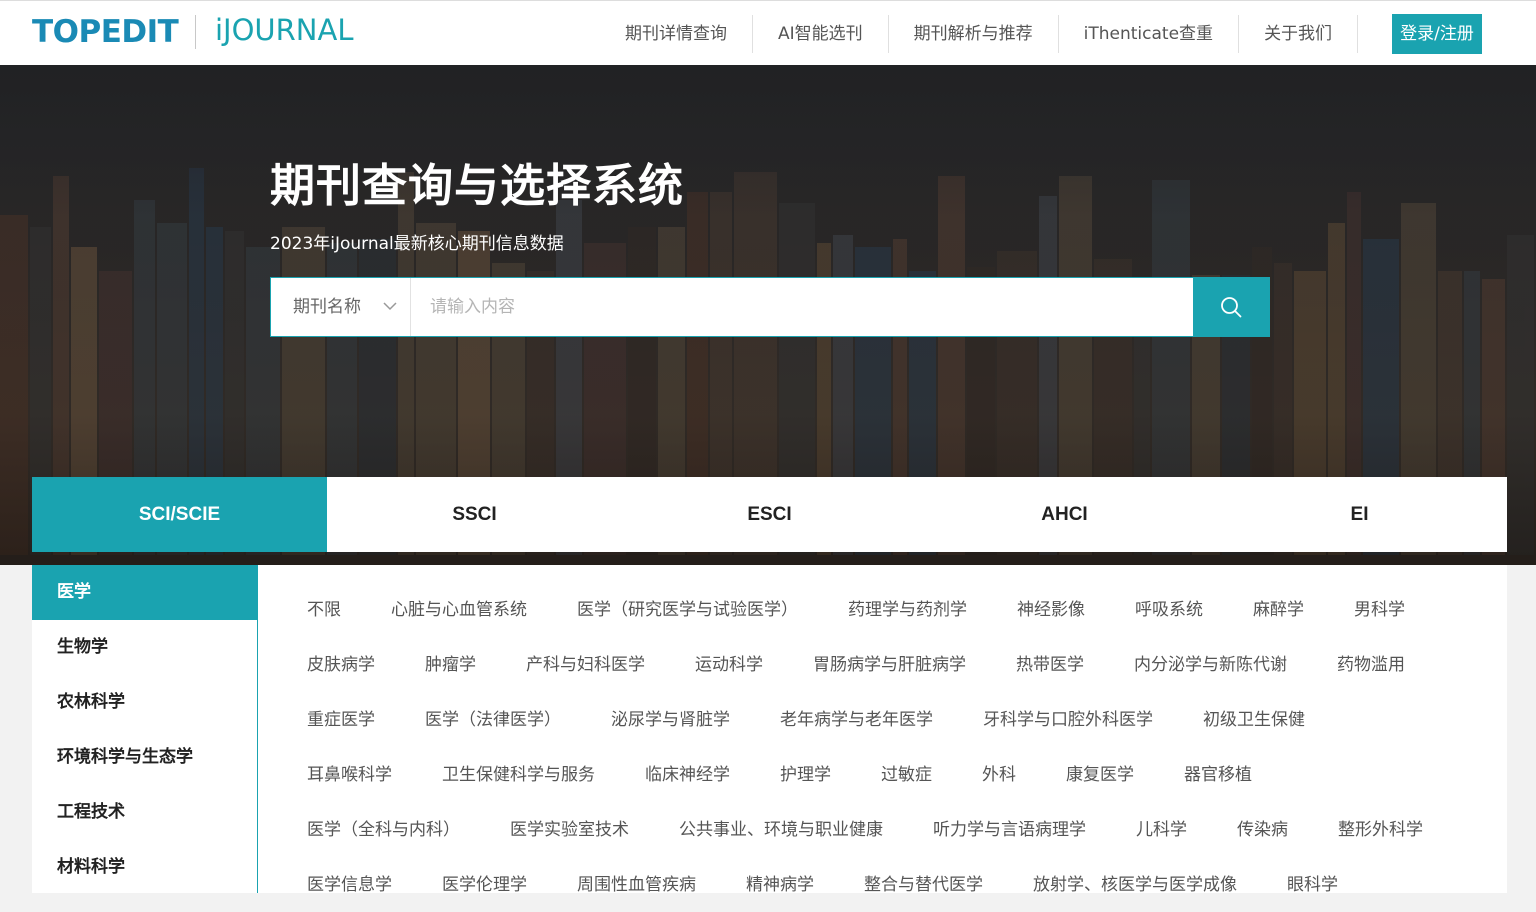 Image resolution: width=1536 pixels, height=912 pixels. What do you see at coordinates (805, 775) in the screenshot?
I see `subject-item: 护理学` at bounding box center [805, 775].